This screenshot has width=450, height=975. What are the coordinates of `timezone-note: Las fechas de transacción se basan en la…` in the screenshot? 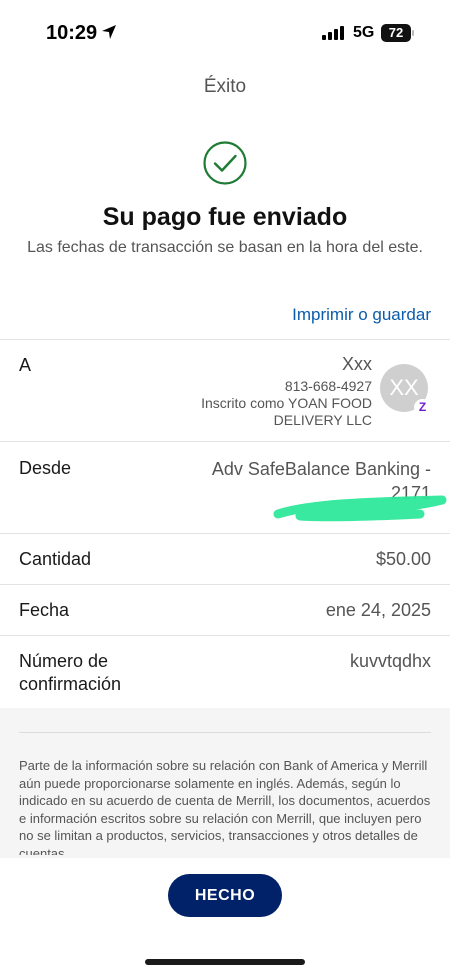 It's located at (225, 247).